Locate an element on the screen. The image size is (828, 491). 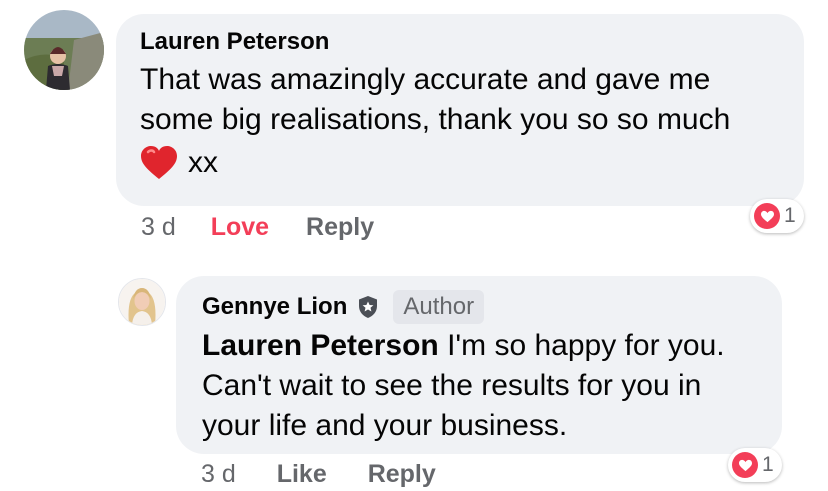
comment-text-suffix: xx is located at coordinates (203, 162).